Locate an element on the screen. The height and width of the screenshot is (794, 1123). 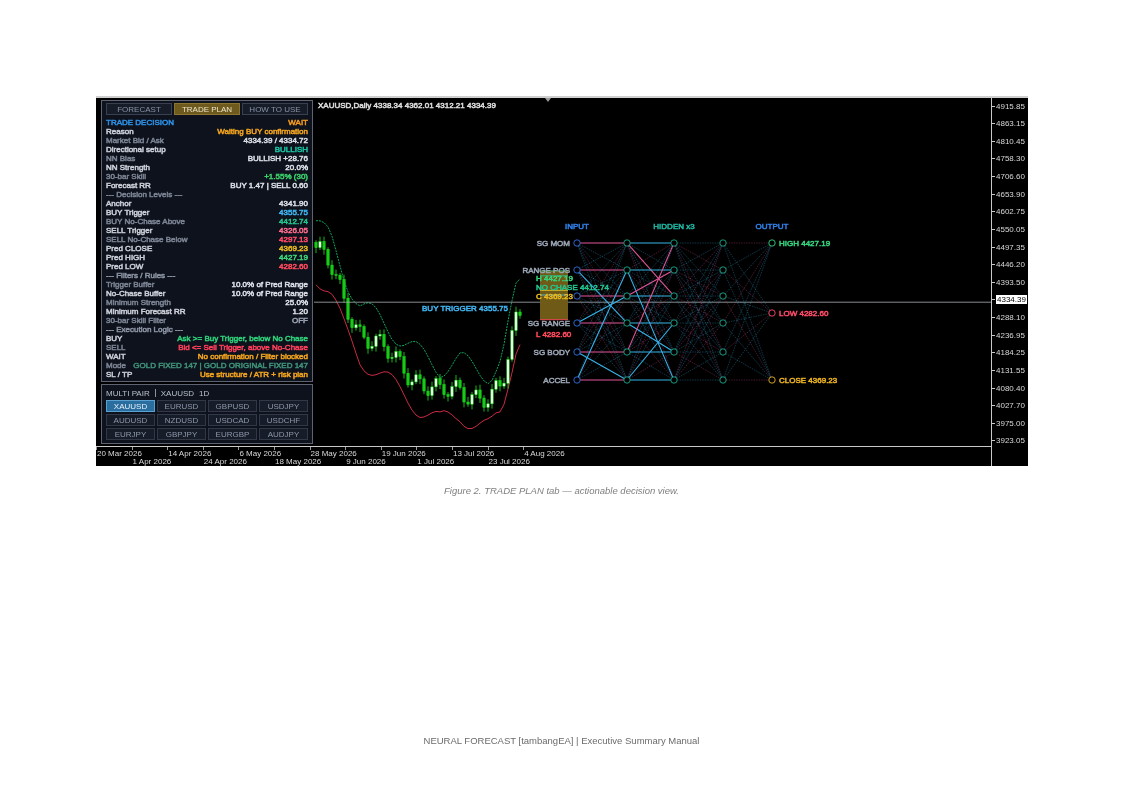
row-value: 1.20 is located at coordinates (300, 311).